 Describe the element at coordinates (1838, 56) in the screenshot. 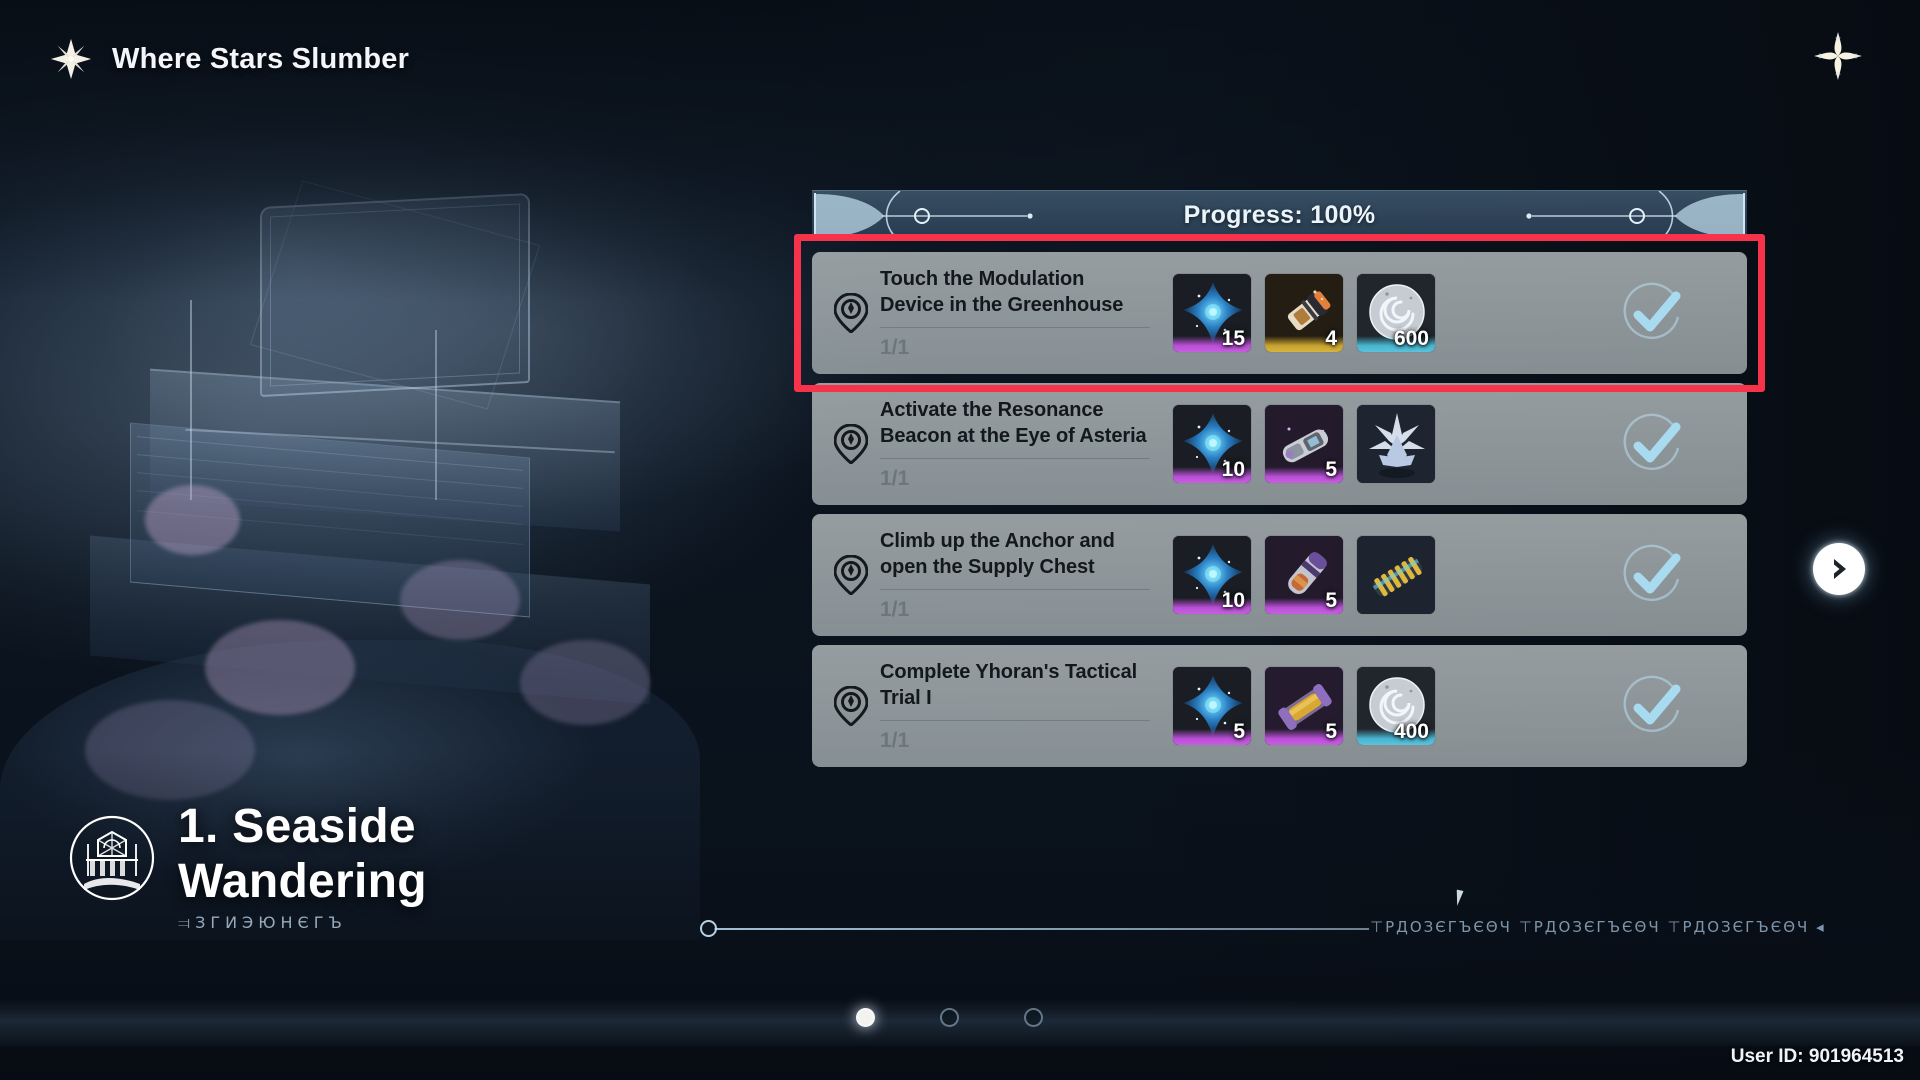

I see `close-star-icon` at that location.